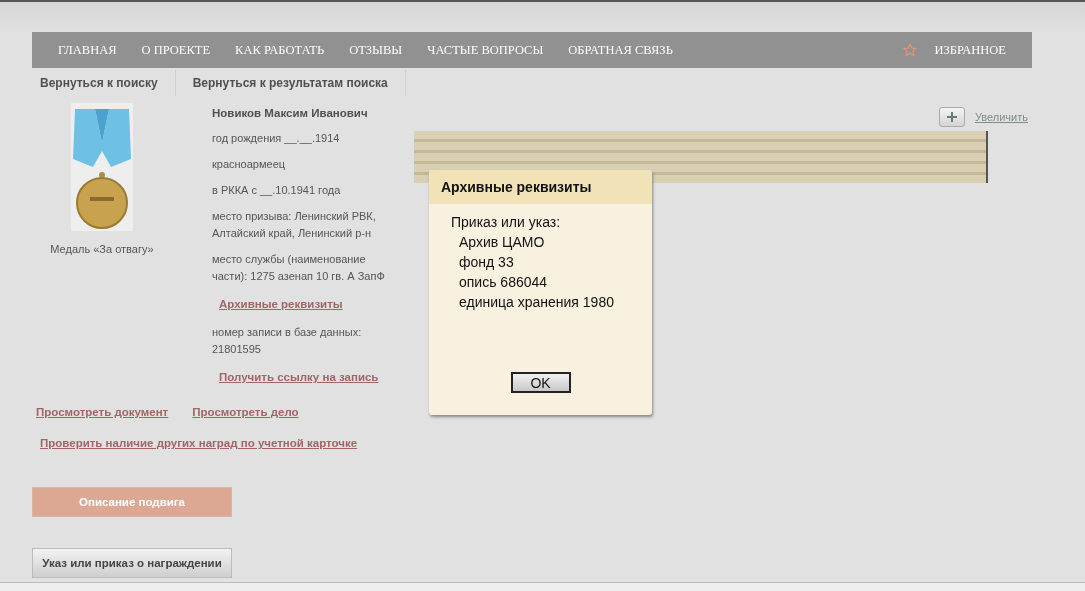  I want to click on view-link: Просмотреть дело, so click(245, 412).